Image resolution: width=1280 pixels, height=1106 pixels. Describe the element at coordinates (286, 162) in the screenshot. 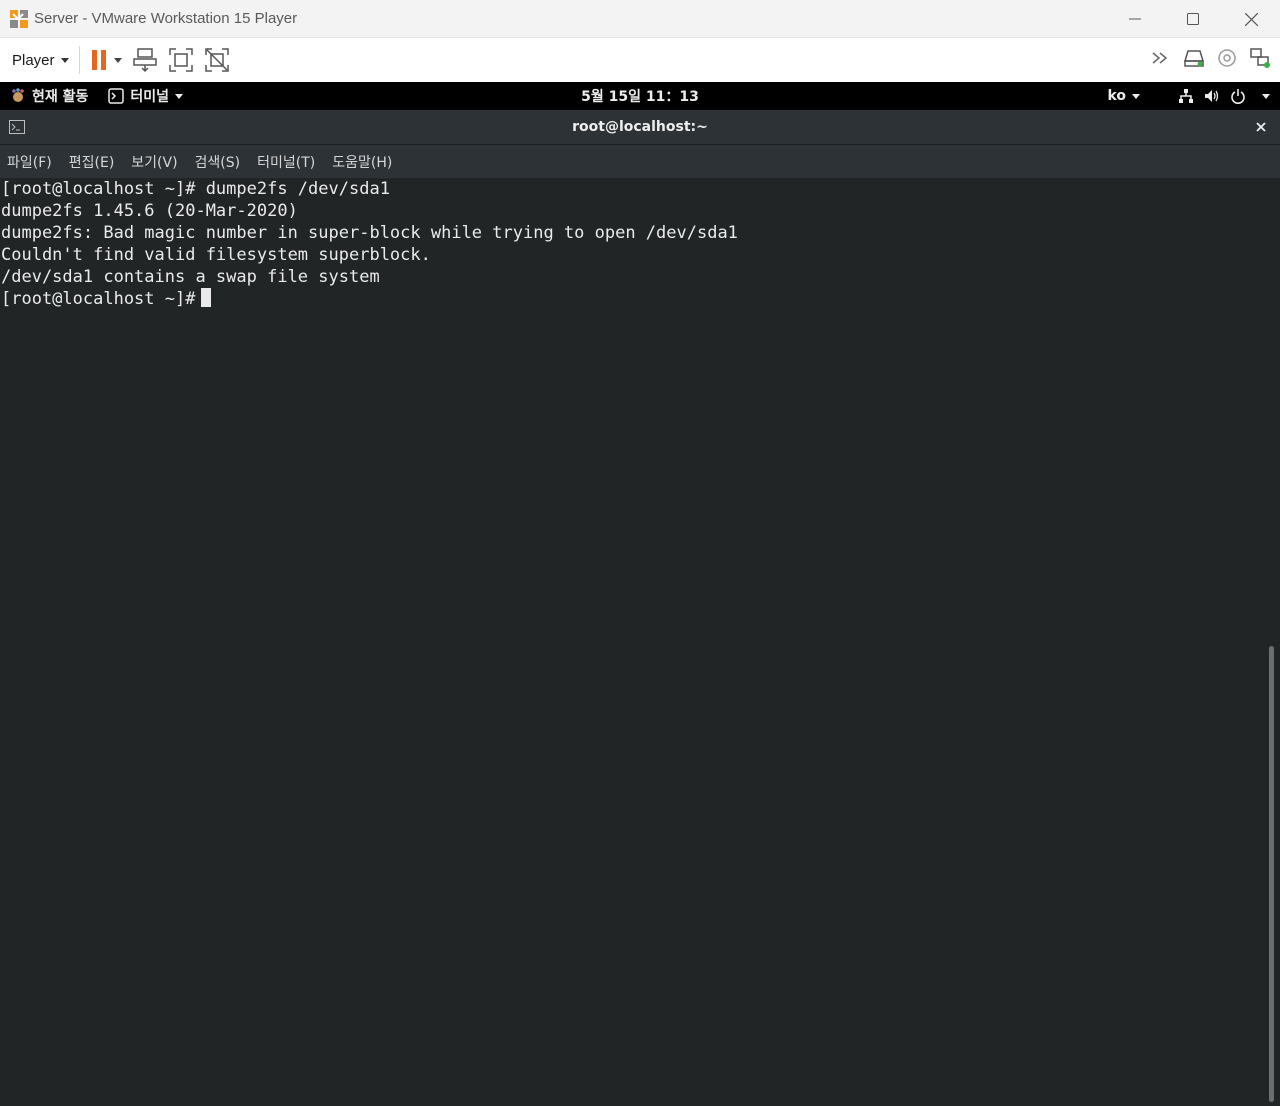

I see `menu-terminal: 터미널(T)` at that location.